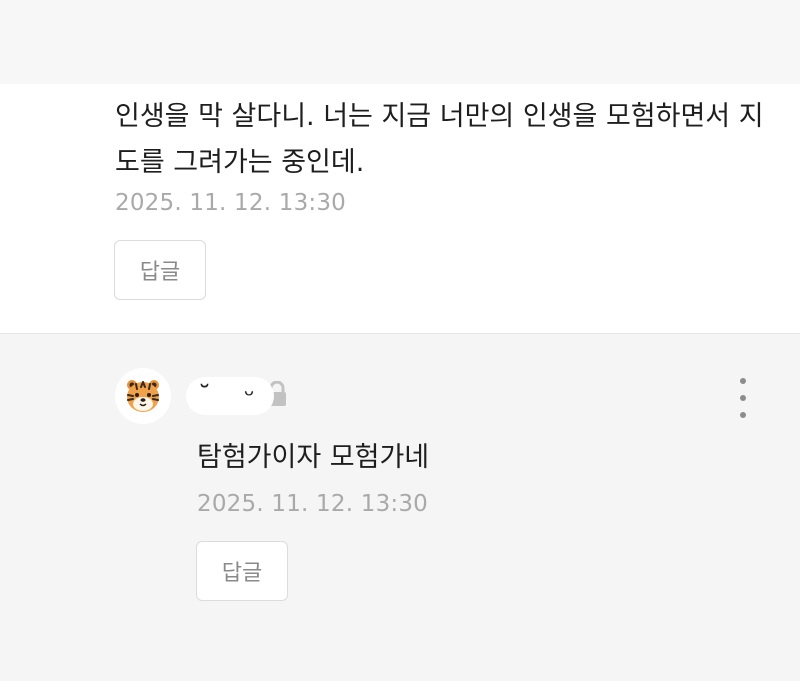 Image resolution: width=800 pixels, height=681 pixels. Describe the element at coordinates (143, 396) in the screenshot. I see `tiger-avatar-icon` at that location.